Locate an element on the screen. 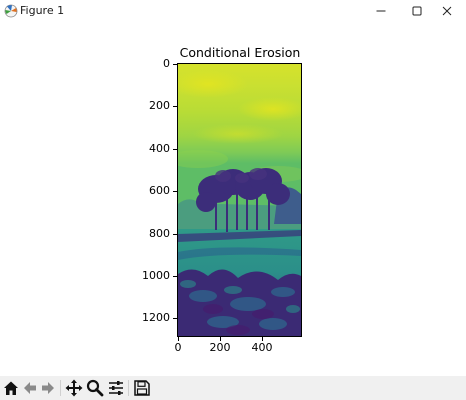  window-title: Figure 1 is located at coordinates (42, 10).